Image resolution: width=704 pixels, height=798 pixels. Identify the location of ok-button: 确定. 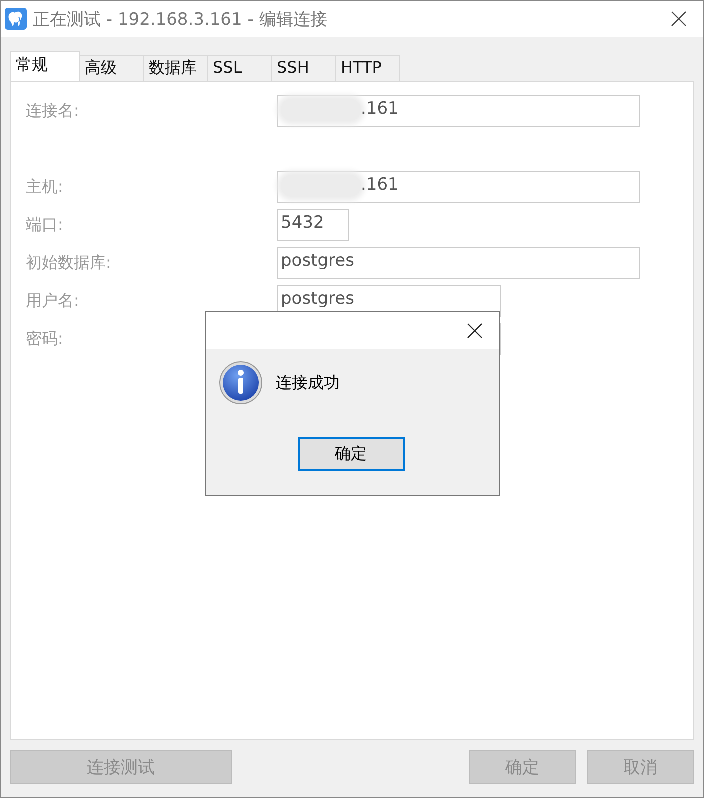
(351, 454).